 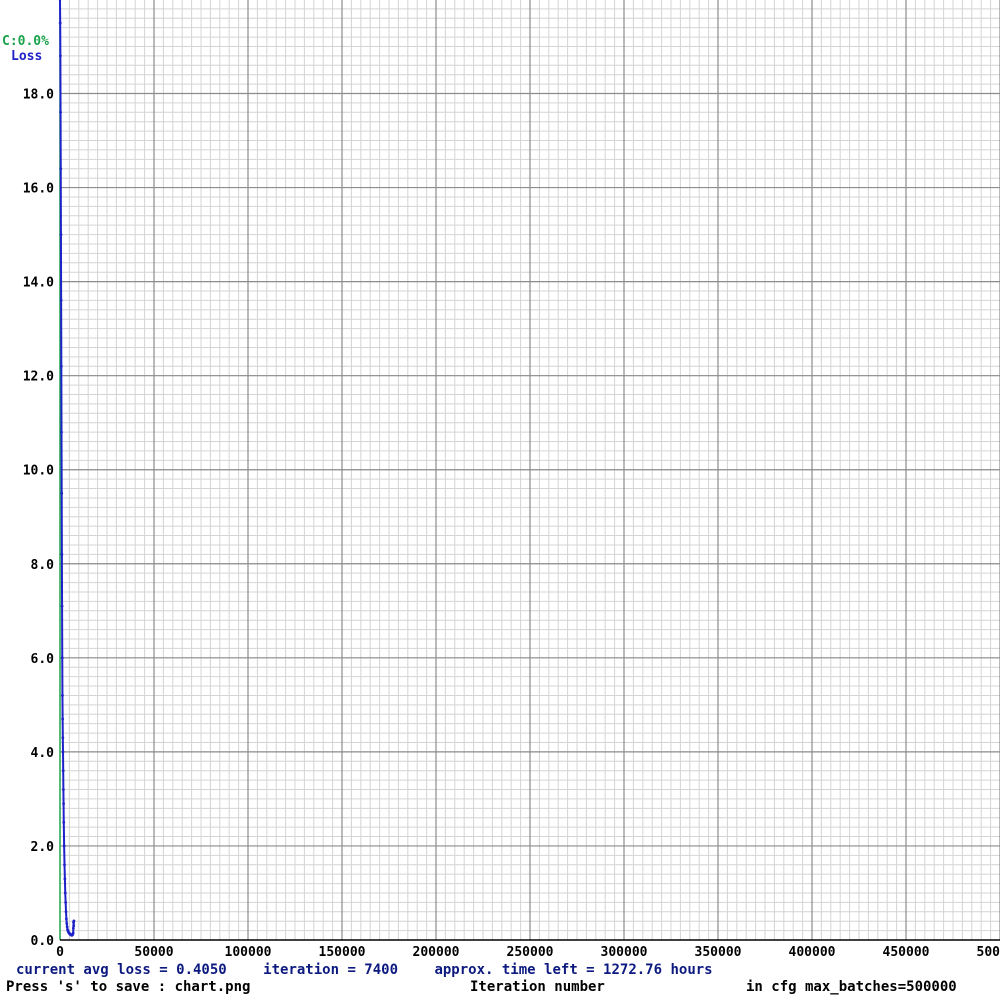 What do you see at coordinates (812, 952) in the screenshot?
I see `x-tick-label: 400000` at bounding box center [812, 952].